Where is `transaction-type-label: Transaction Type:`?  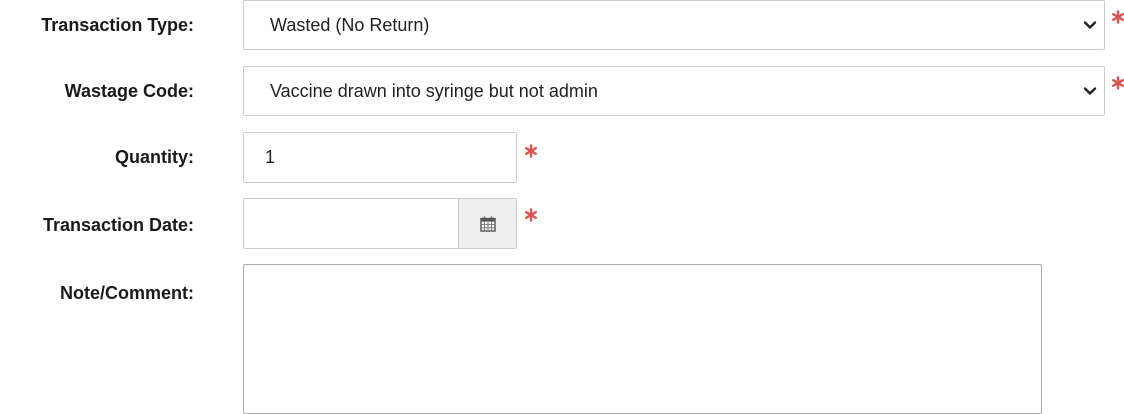
transaction-type-label: Transaction Type: is located at coordinates (117, 25).